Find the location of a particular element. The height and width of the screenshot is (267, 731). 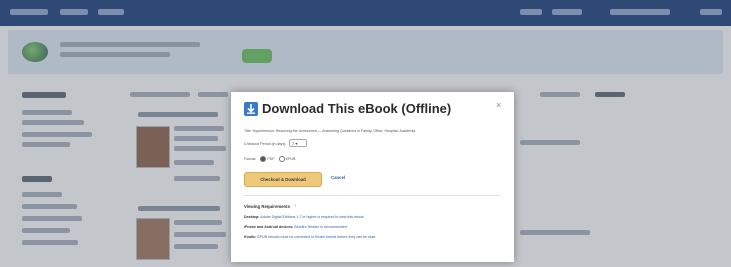

divider is located at coordinates (372, 195).